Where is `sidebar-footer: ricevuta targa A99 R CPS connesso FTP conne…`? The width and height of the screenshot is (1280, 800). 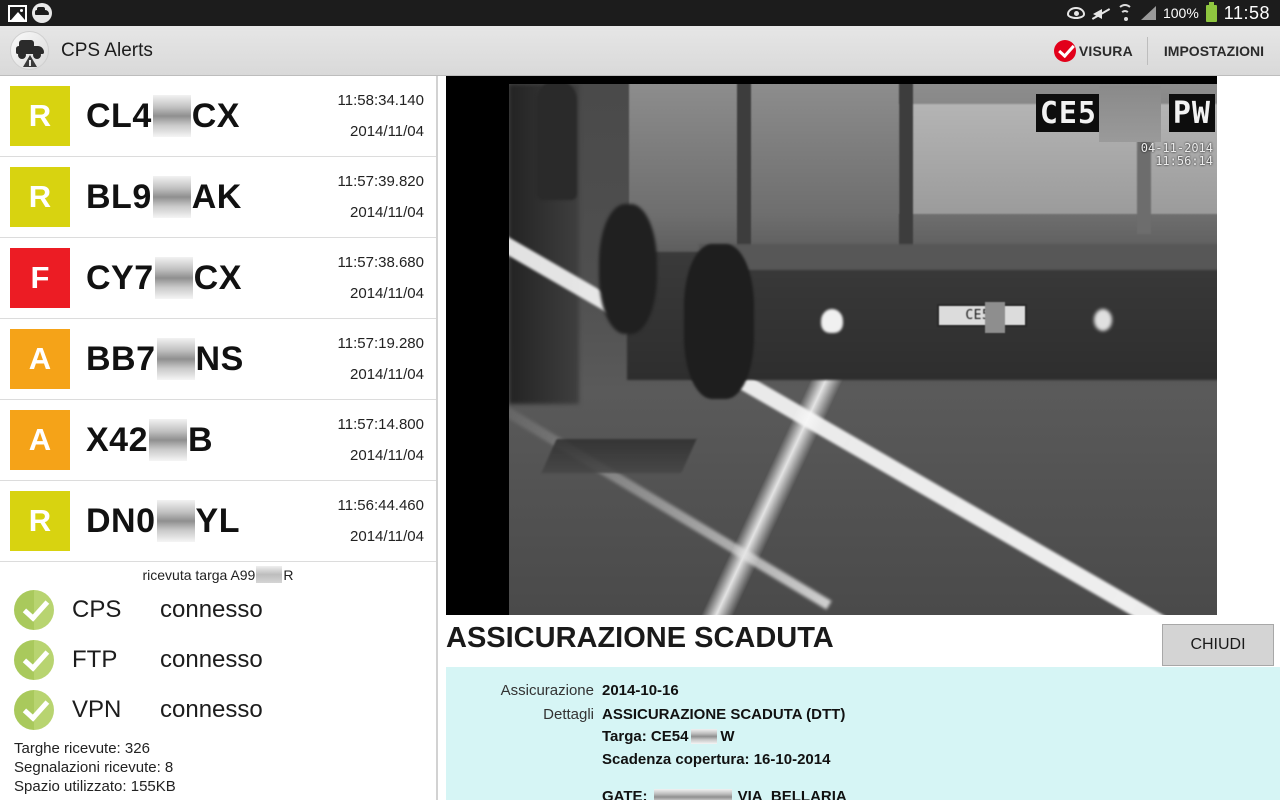
sidebar-footer: ricevuta targa A99 R CPS connesso FTP conne… is located at coordinates (218, 681).